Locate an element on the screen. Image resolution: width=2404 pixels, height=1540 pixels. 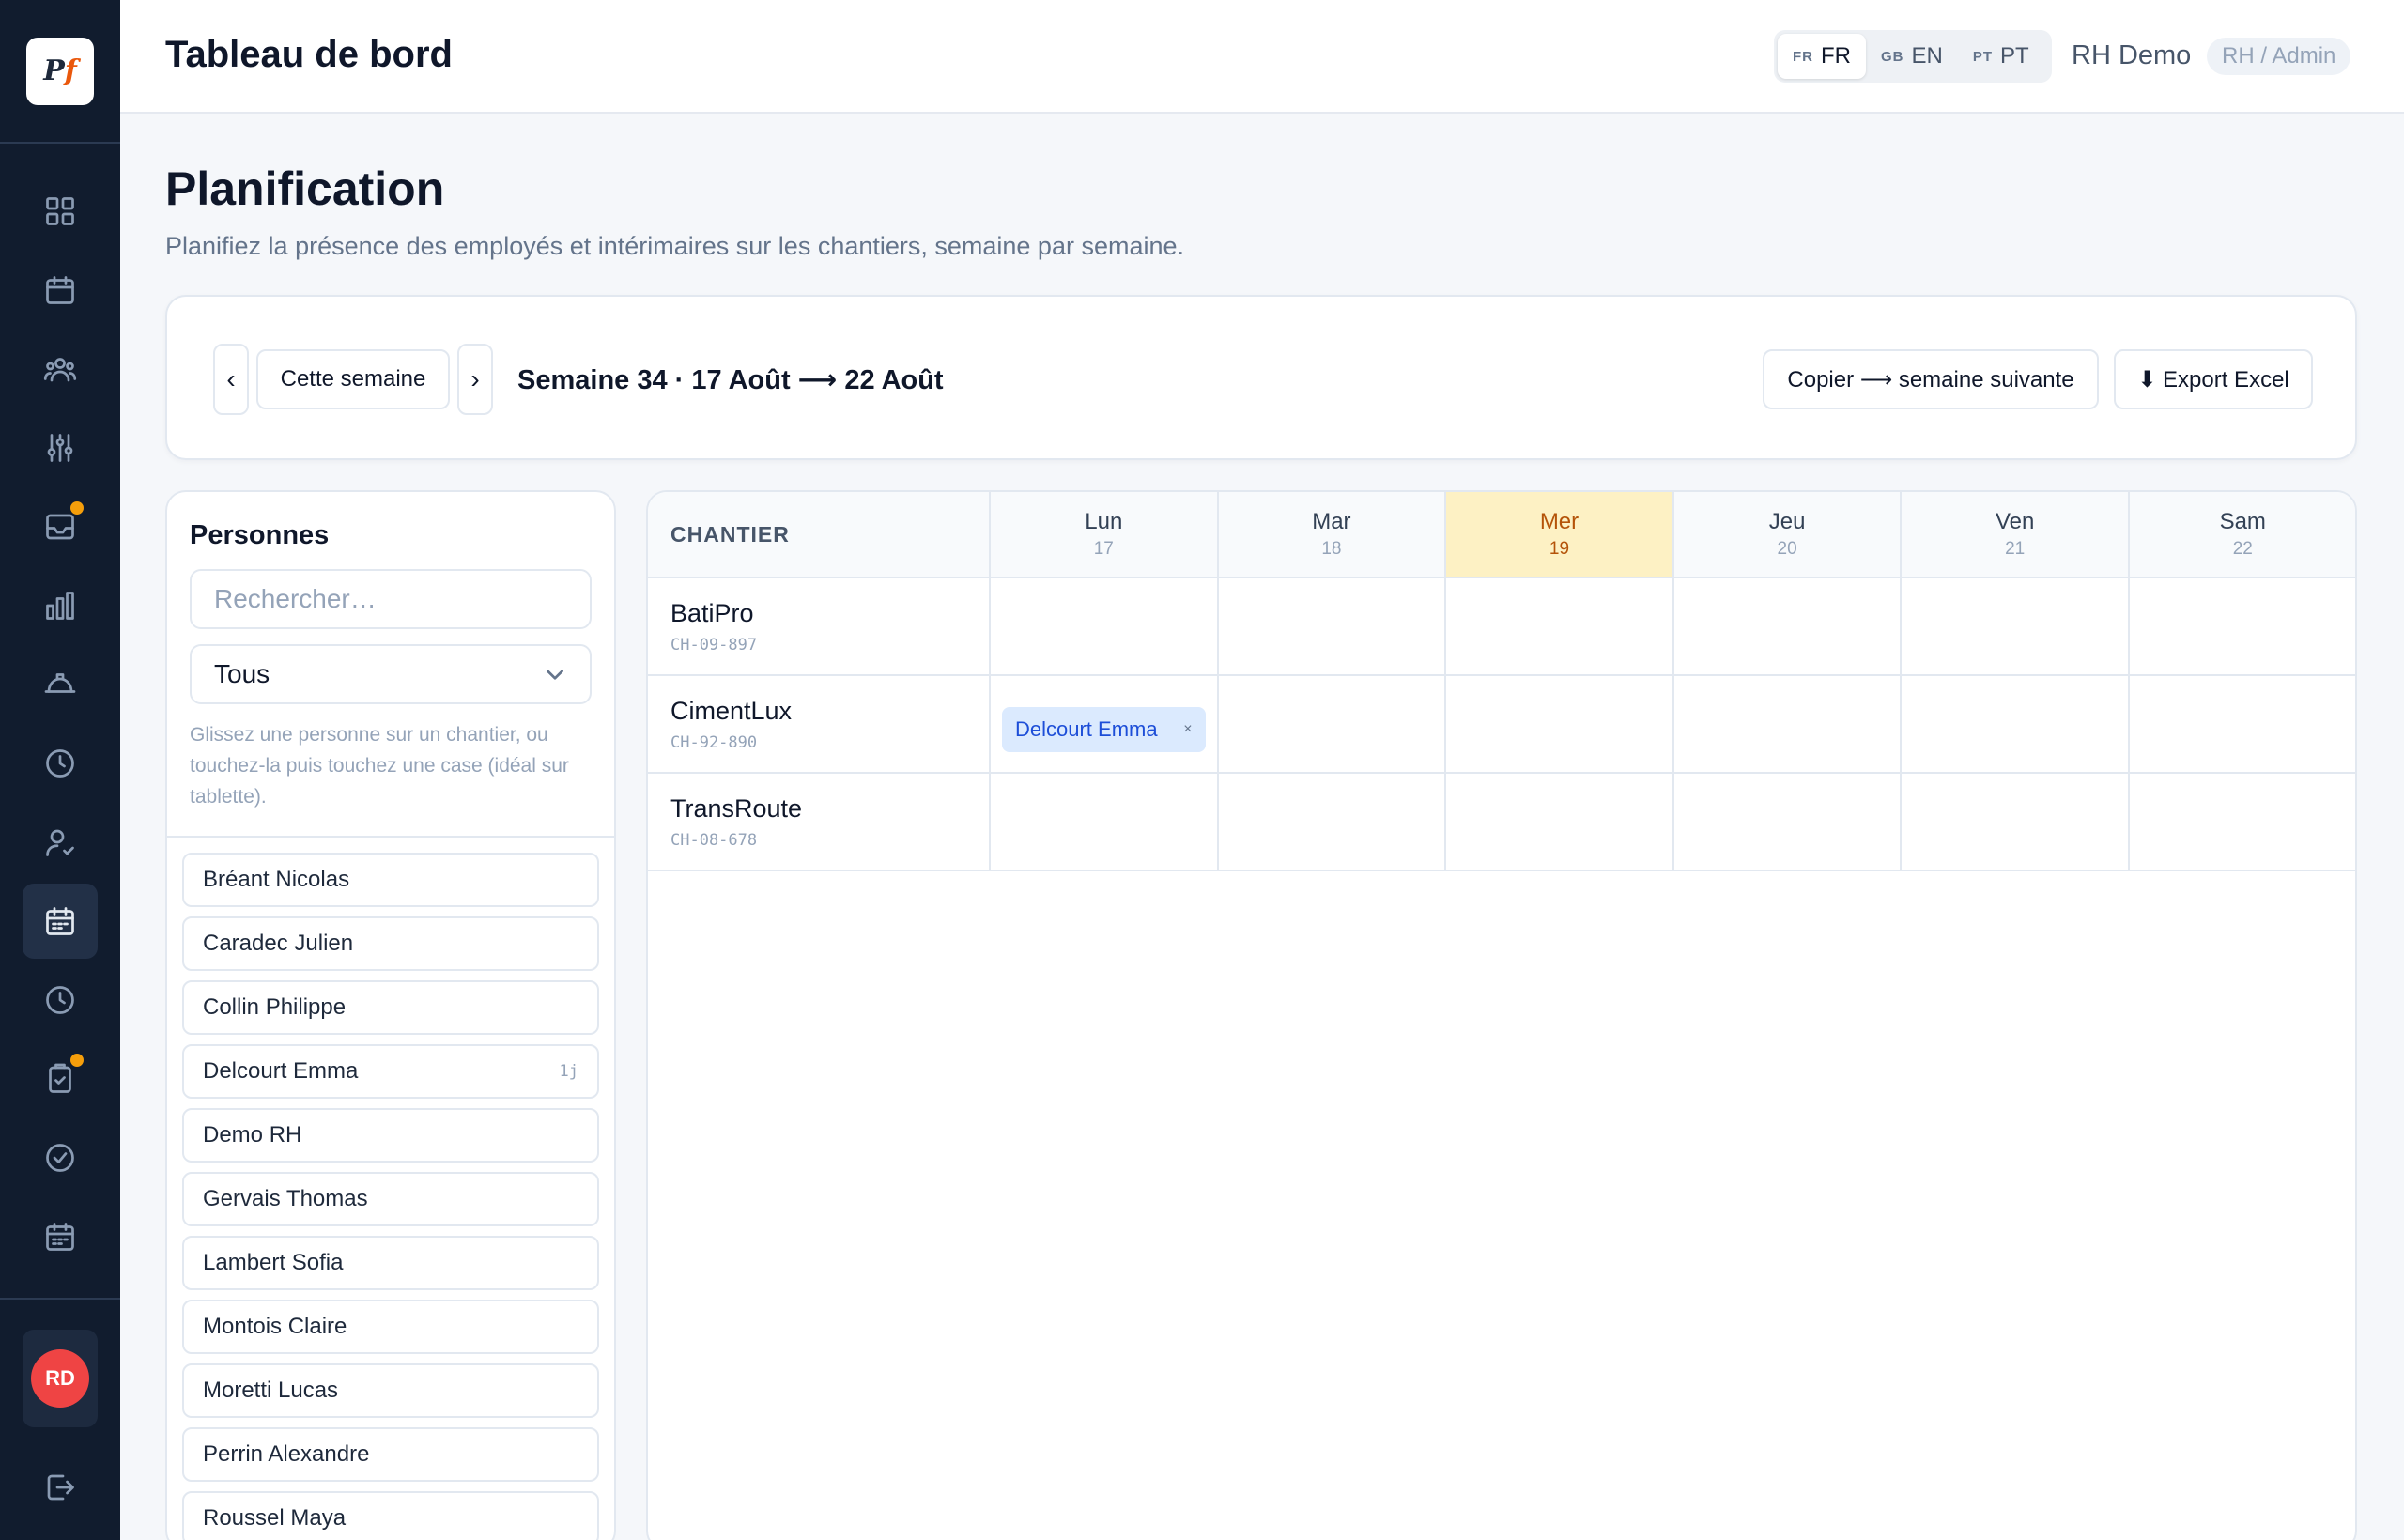
user-check-icon is located at coordinates (60, 842).